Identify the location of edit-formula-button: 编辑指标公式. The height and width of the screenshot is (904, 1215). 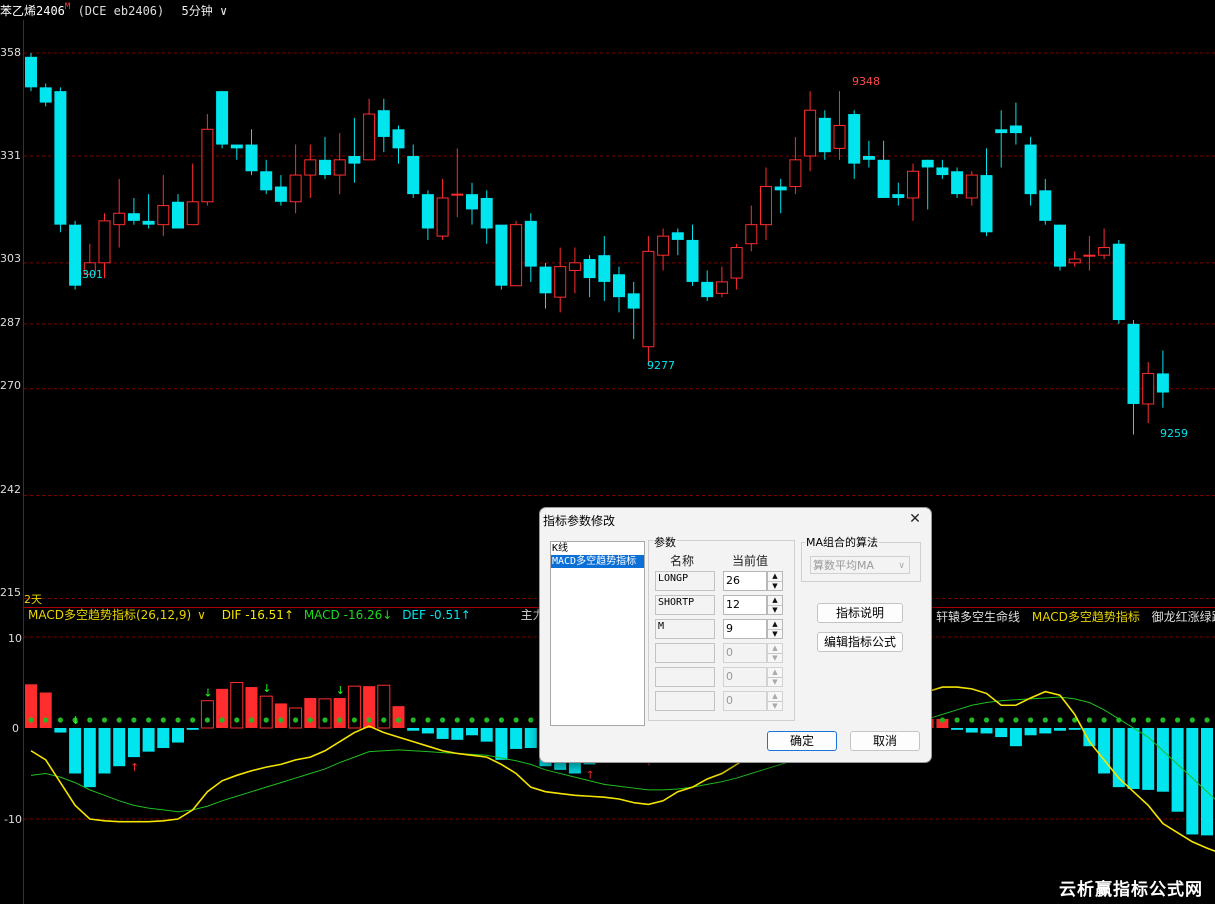
(860, 642).